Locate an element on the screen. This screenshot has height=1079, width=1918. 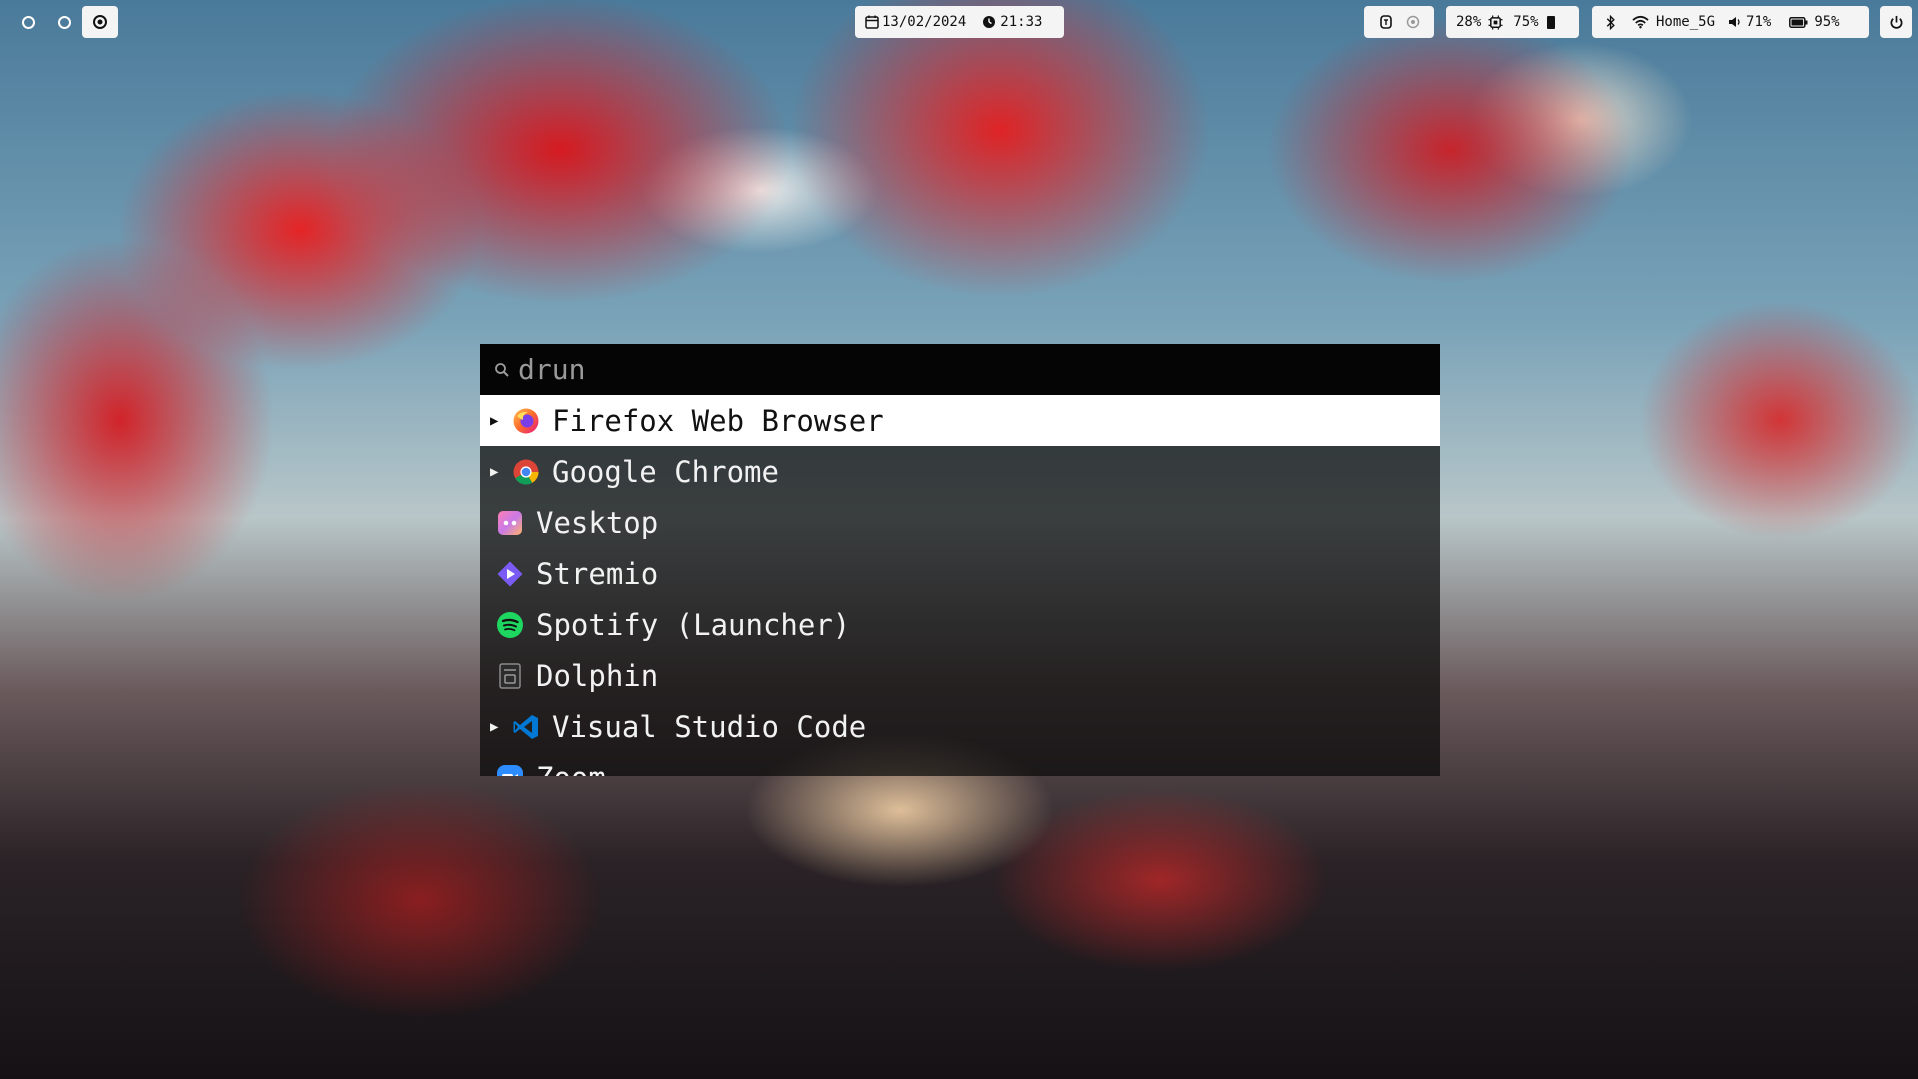
app-label: Zoom is located at coordinates (571, 769).